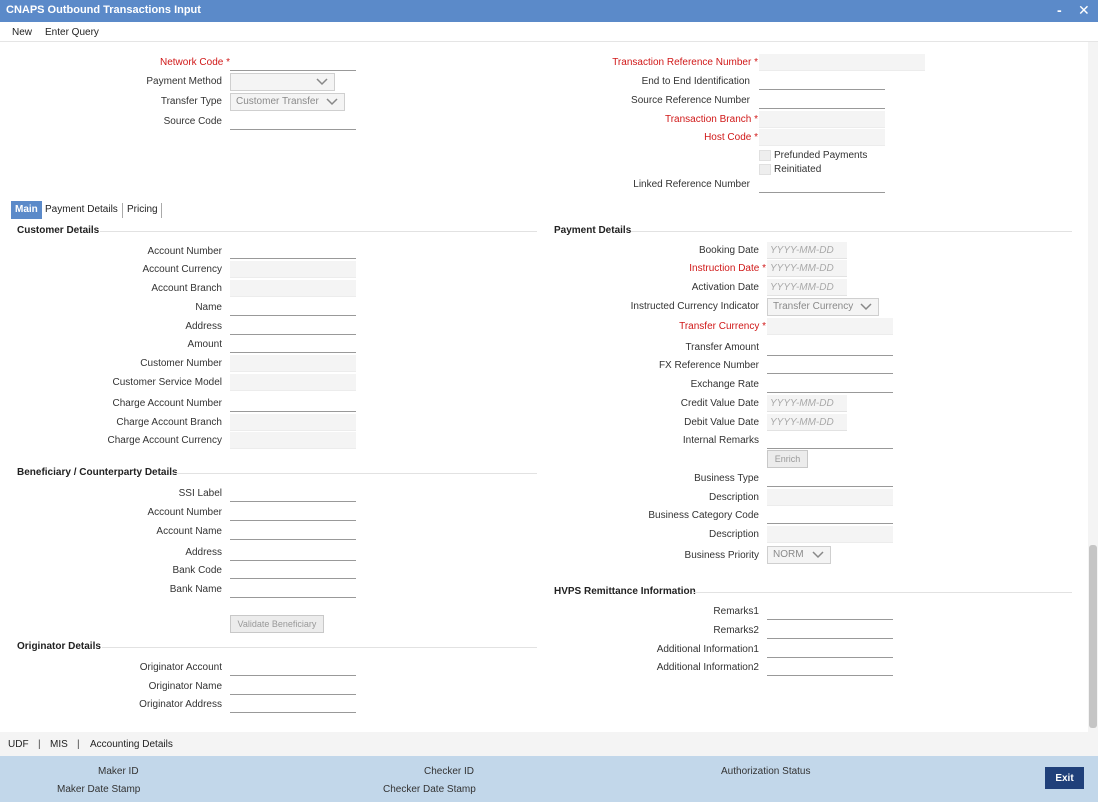  I want to click on internal-remarks-input, so click(830, 440).